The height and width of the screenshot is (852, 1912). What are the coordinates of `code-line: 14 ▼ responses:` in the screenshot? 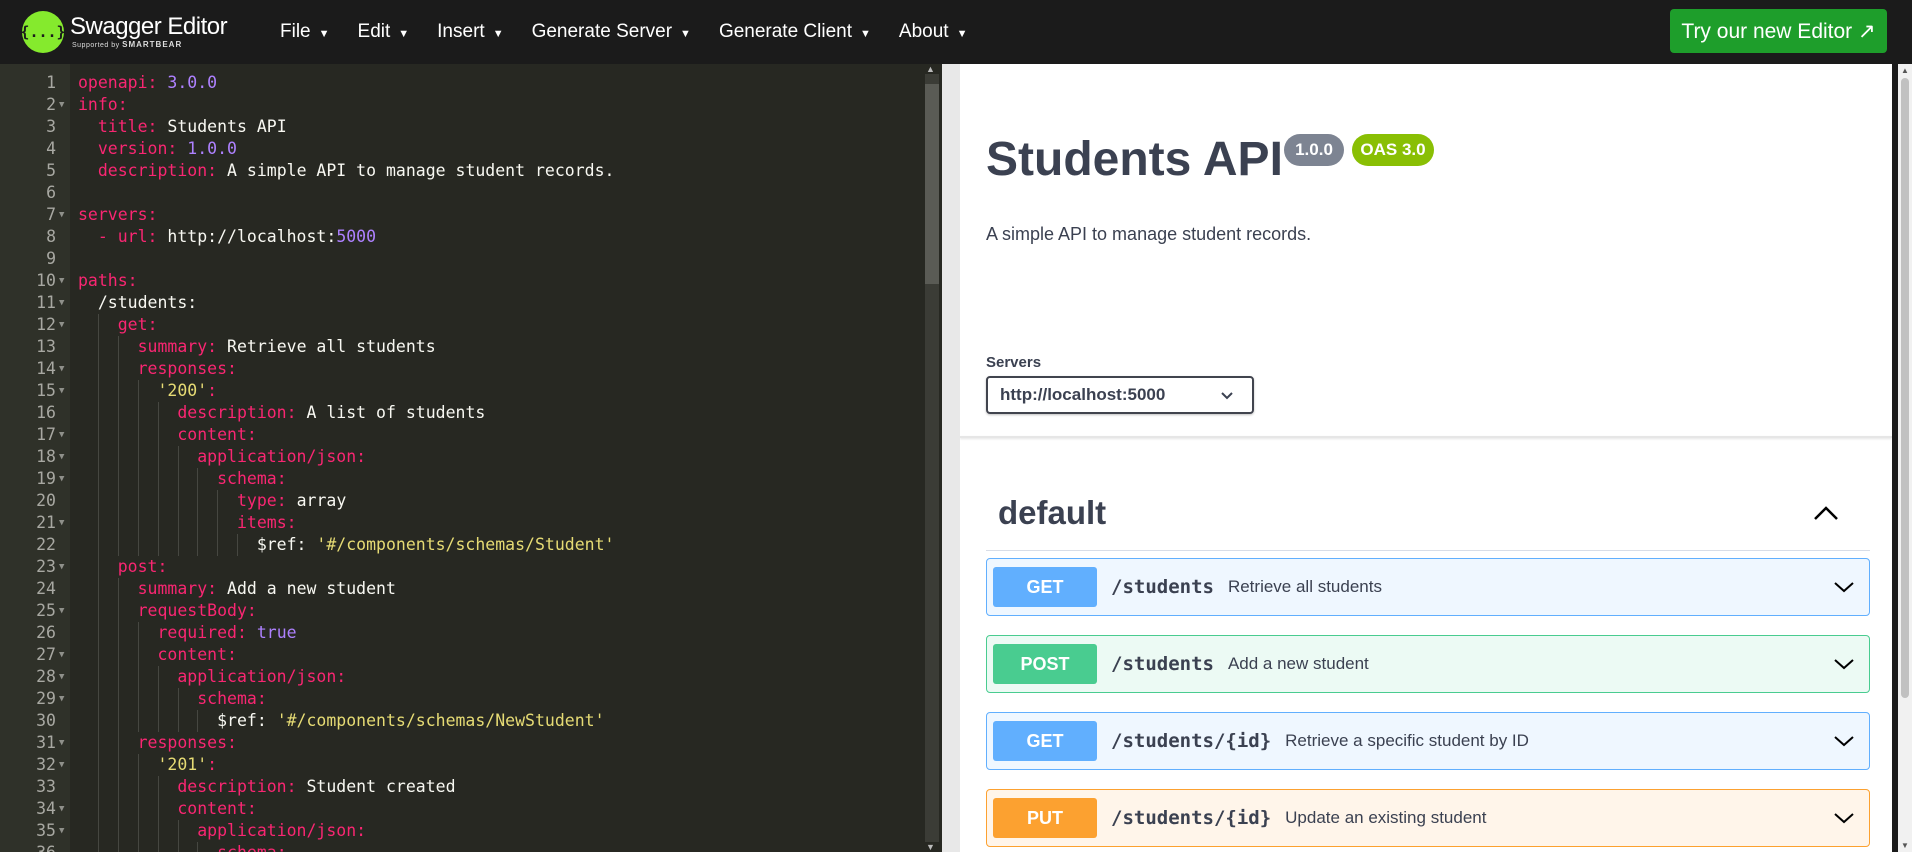 It's located at (461, 369).